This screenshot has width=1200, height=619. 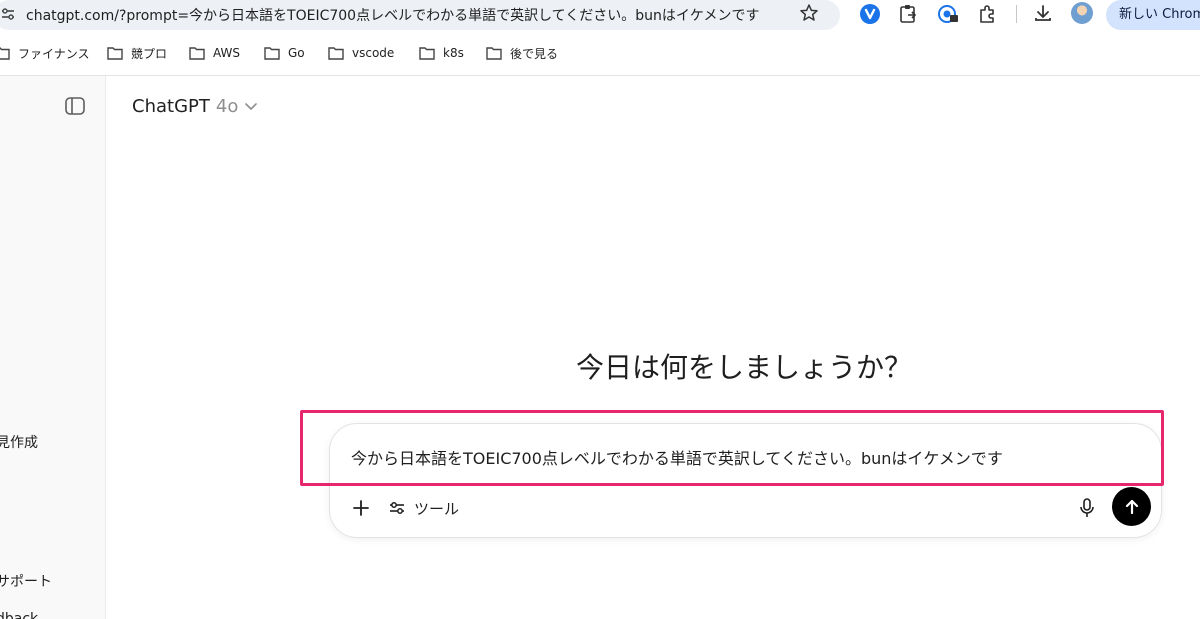 I want to click on arrow-up-icon, so click(x=1131, y=506).